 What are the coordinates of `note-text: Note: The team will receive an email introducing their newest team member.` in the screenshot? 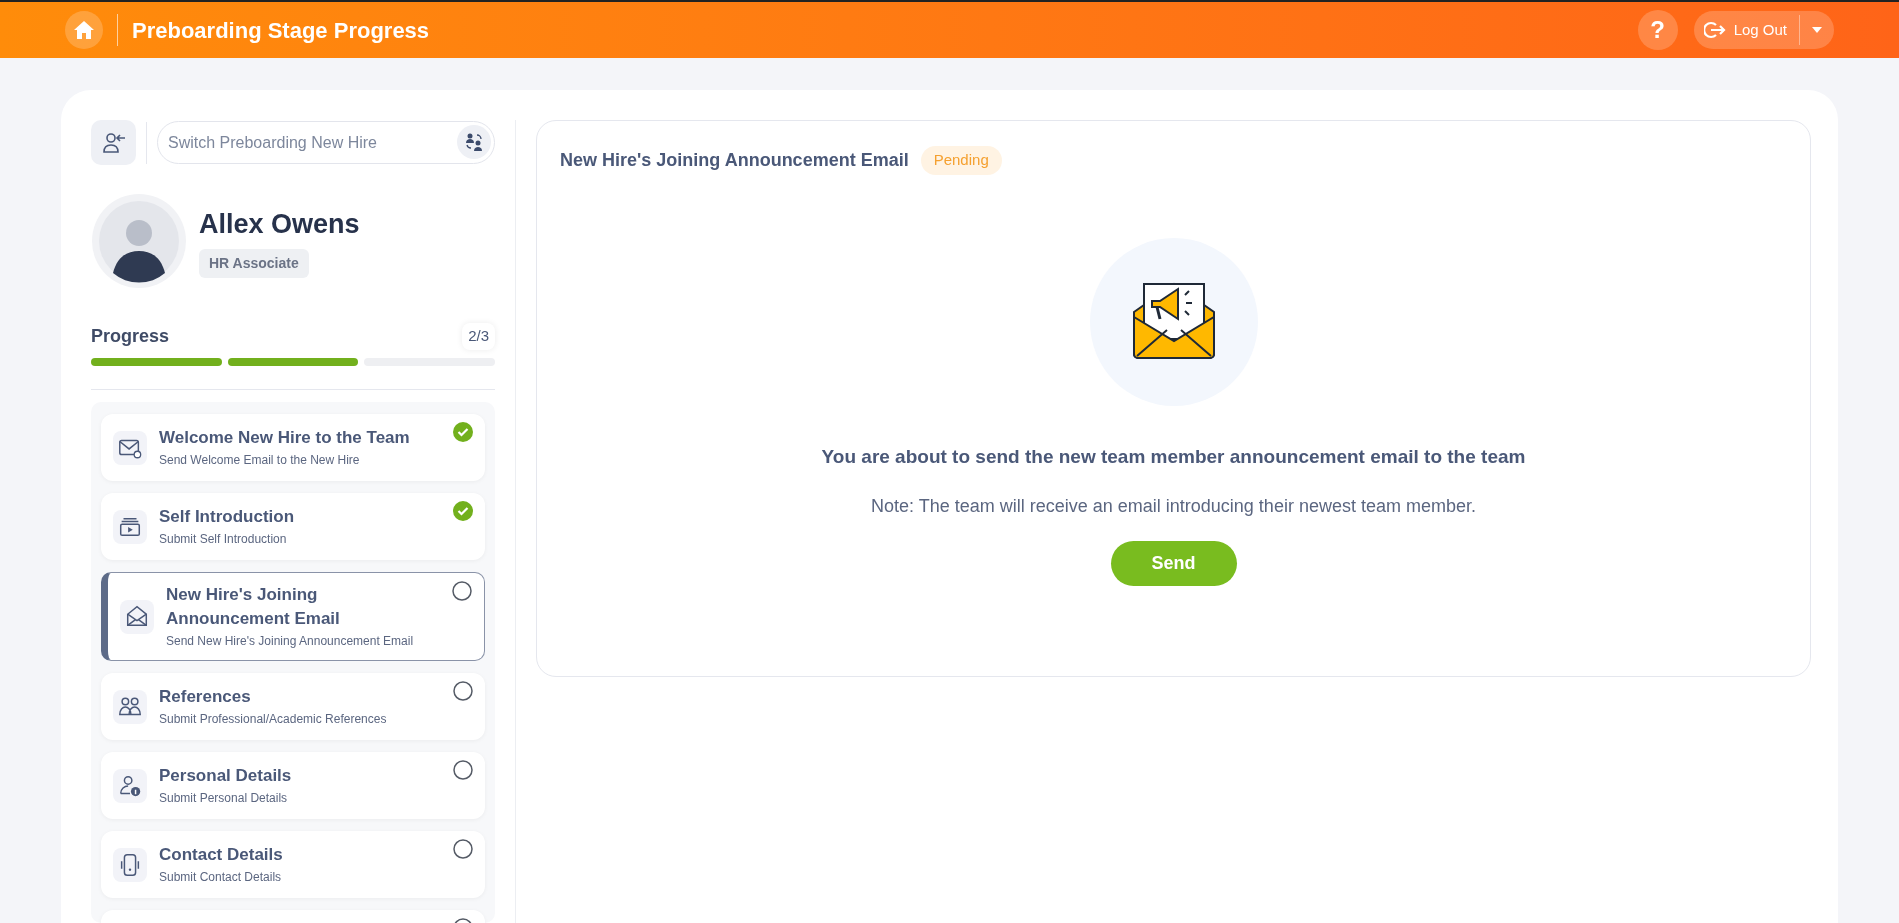 It's located at (1173, 506).